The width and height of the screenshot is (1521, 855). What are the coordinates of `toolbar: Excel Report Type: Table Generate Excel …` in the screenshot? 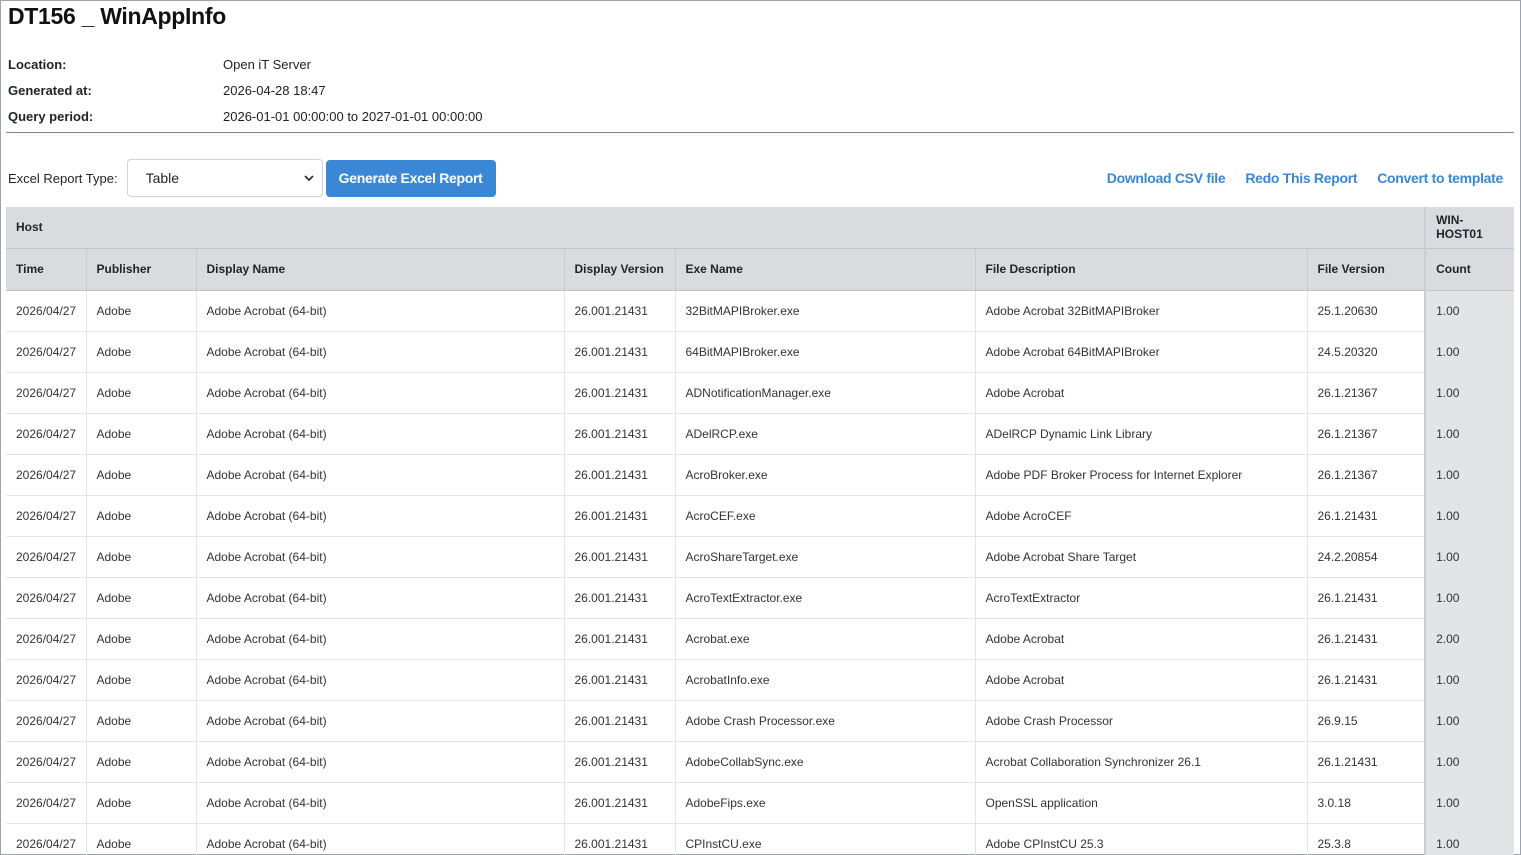 It's located at (755, 178).